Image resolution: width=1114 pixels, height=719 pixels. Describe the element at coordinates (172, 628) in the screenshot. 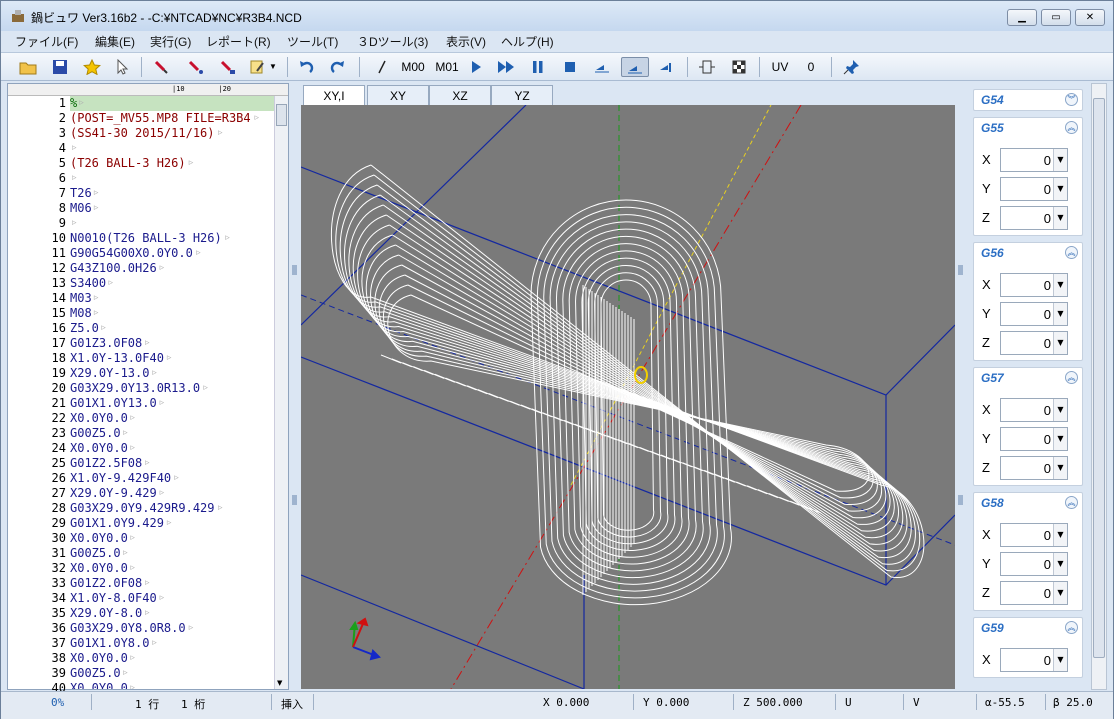

I see `code-line: G03X29.0Y8.0R8.0` at that location.